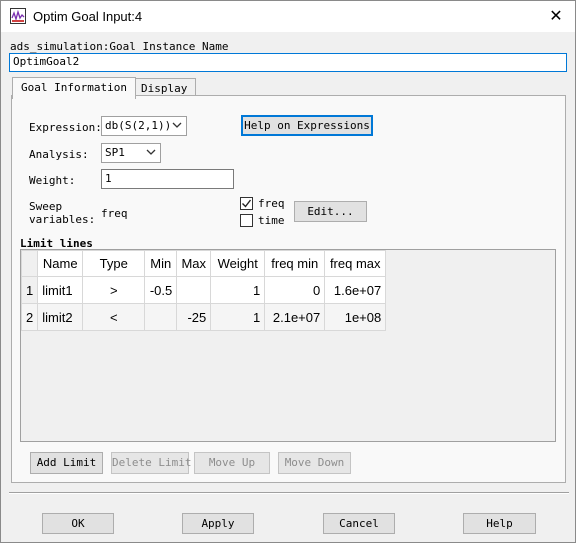 The height and width of the screenshot is (543, 576). What do you see at coordinates (314, 463) in the screenshot?
I see `move-down-button: Move Down` at bounding box center [314, 463].